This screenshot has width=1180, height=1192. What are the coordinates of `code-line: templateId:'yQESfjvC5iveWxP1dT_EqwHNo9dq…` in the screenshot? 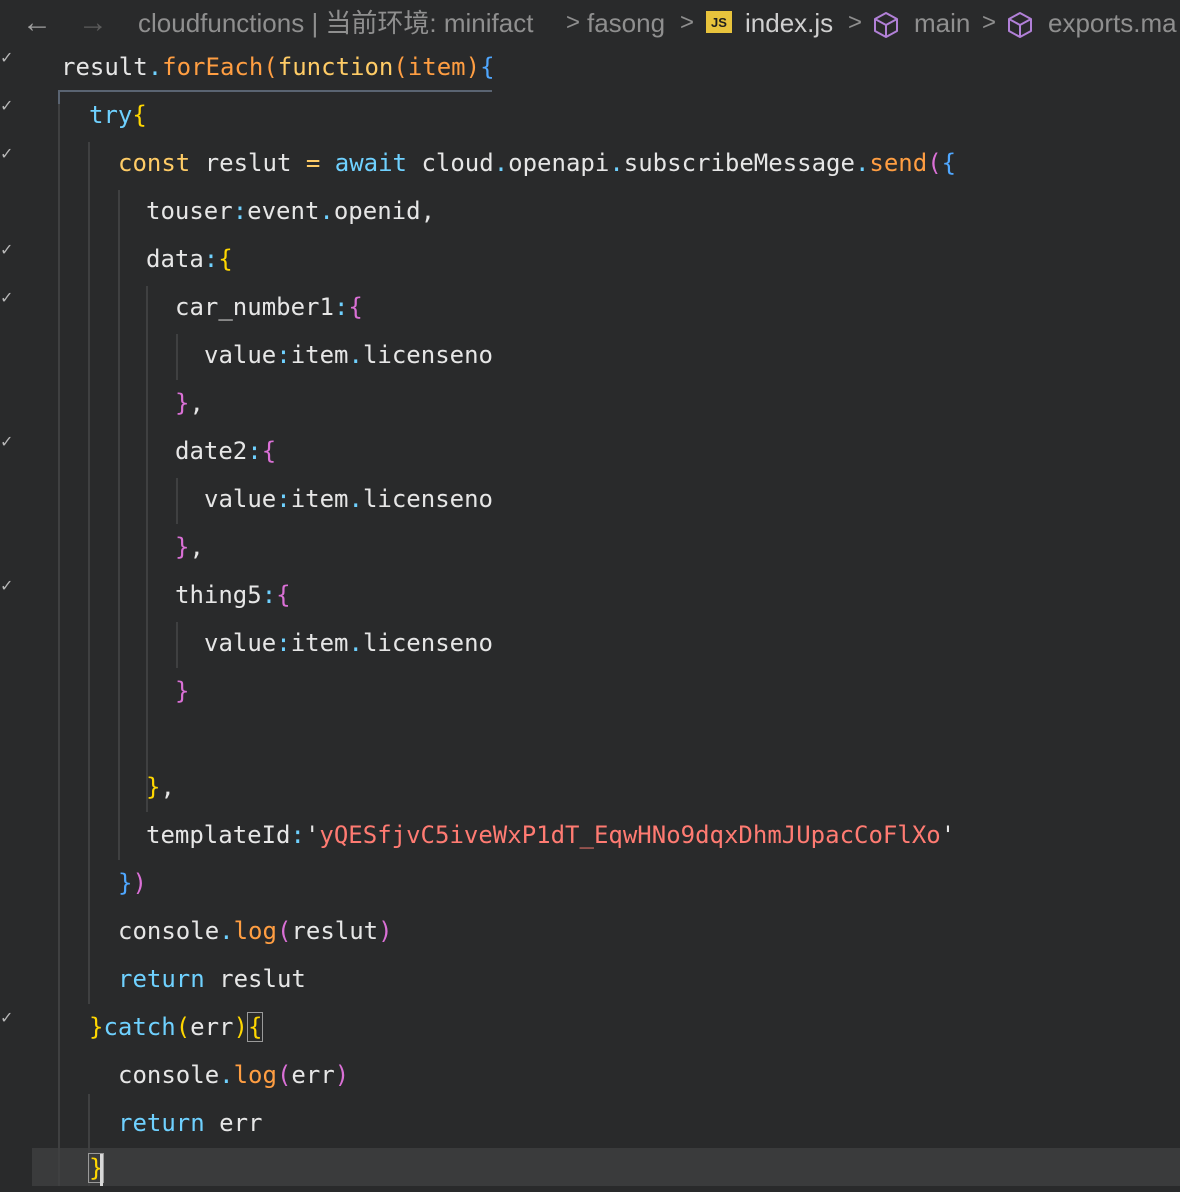 It's located at (590, 835).